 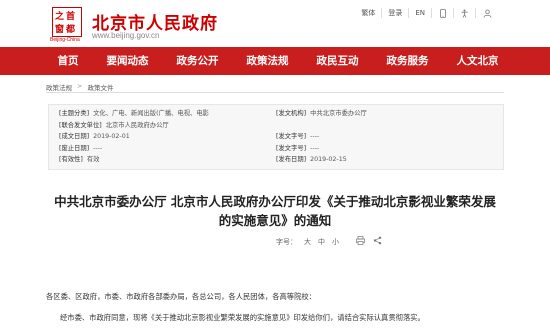 I want to click on info-row: [废止日期] ---- [发文字号] ----, so click(x=276, y=149).